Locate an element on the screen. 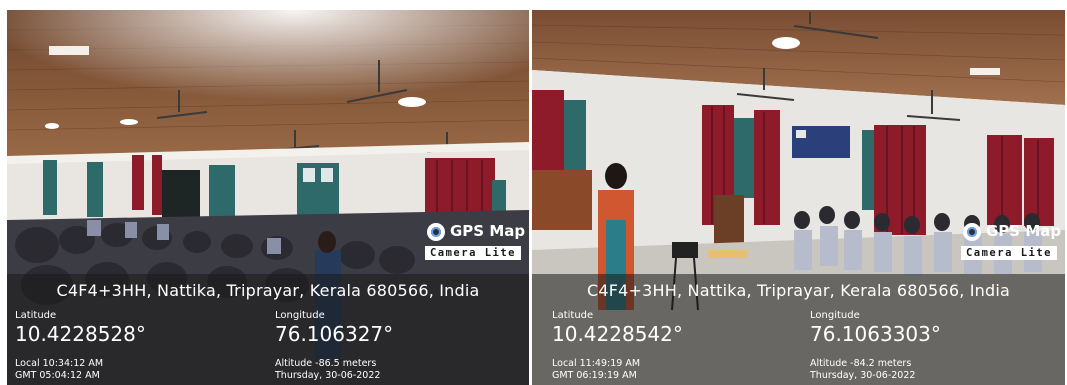 The height and width of the screenshot is (385, 1067). gmt-time: GMT 05:04:12 AM is located at coordinates (57, 375).